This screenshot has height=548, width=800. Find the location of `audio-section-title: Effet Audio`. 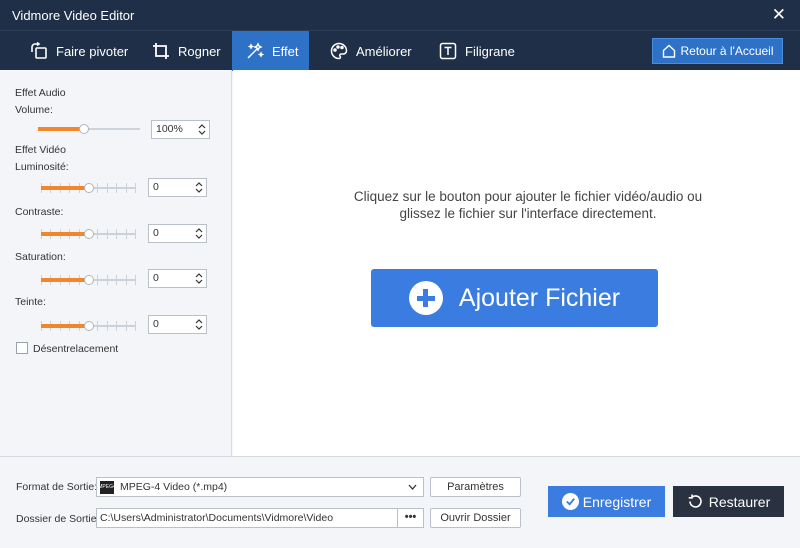

audio-section-title: Effet Audio is located at coordinates (40, 93).